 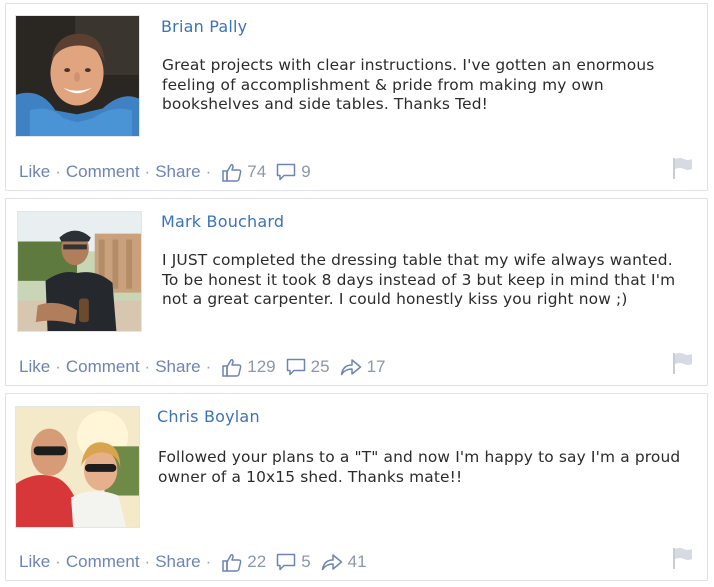 I want to click on commenter-name: Mark Bouchard, so click(x=222, y=221).